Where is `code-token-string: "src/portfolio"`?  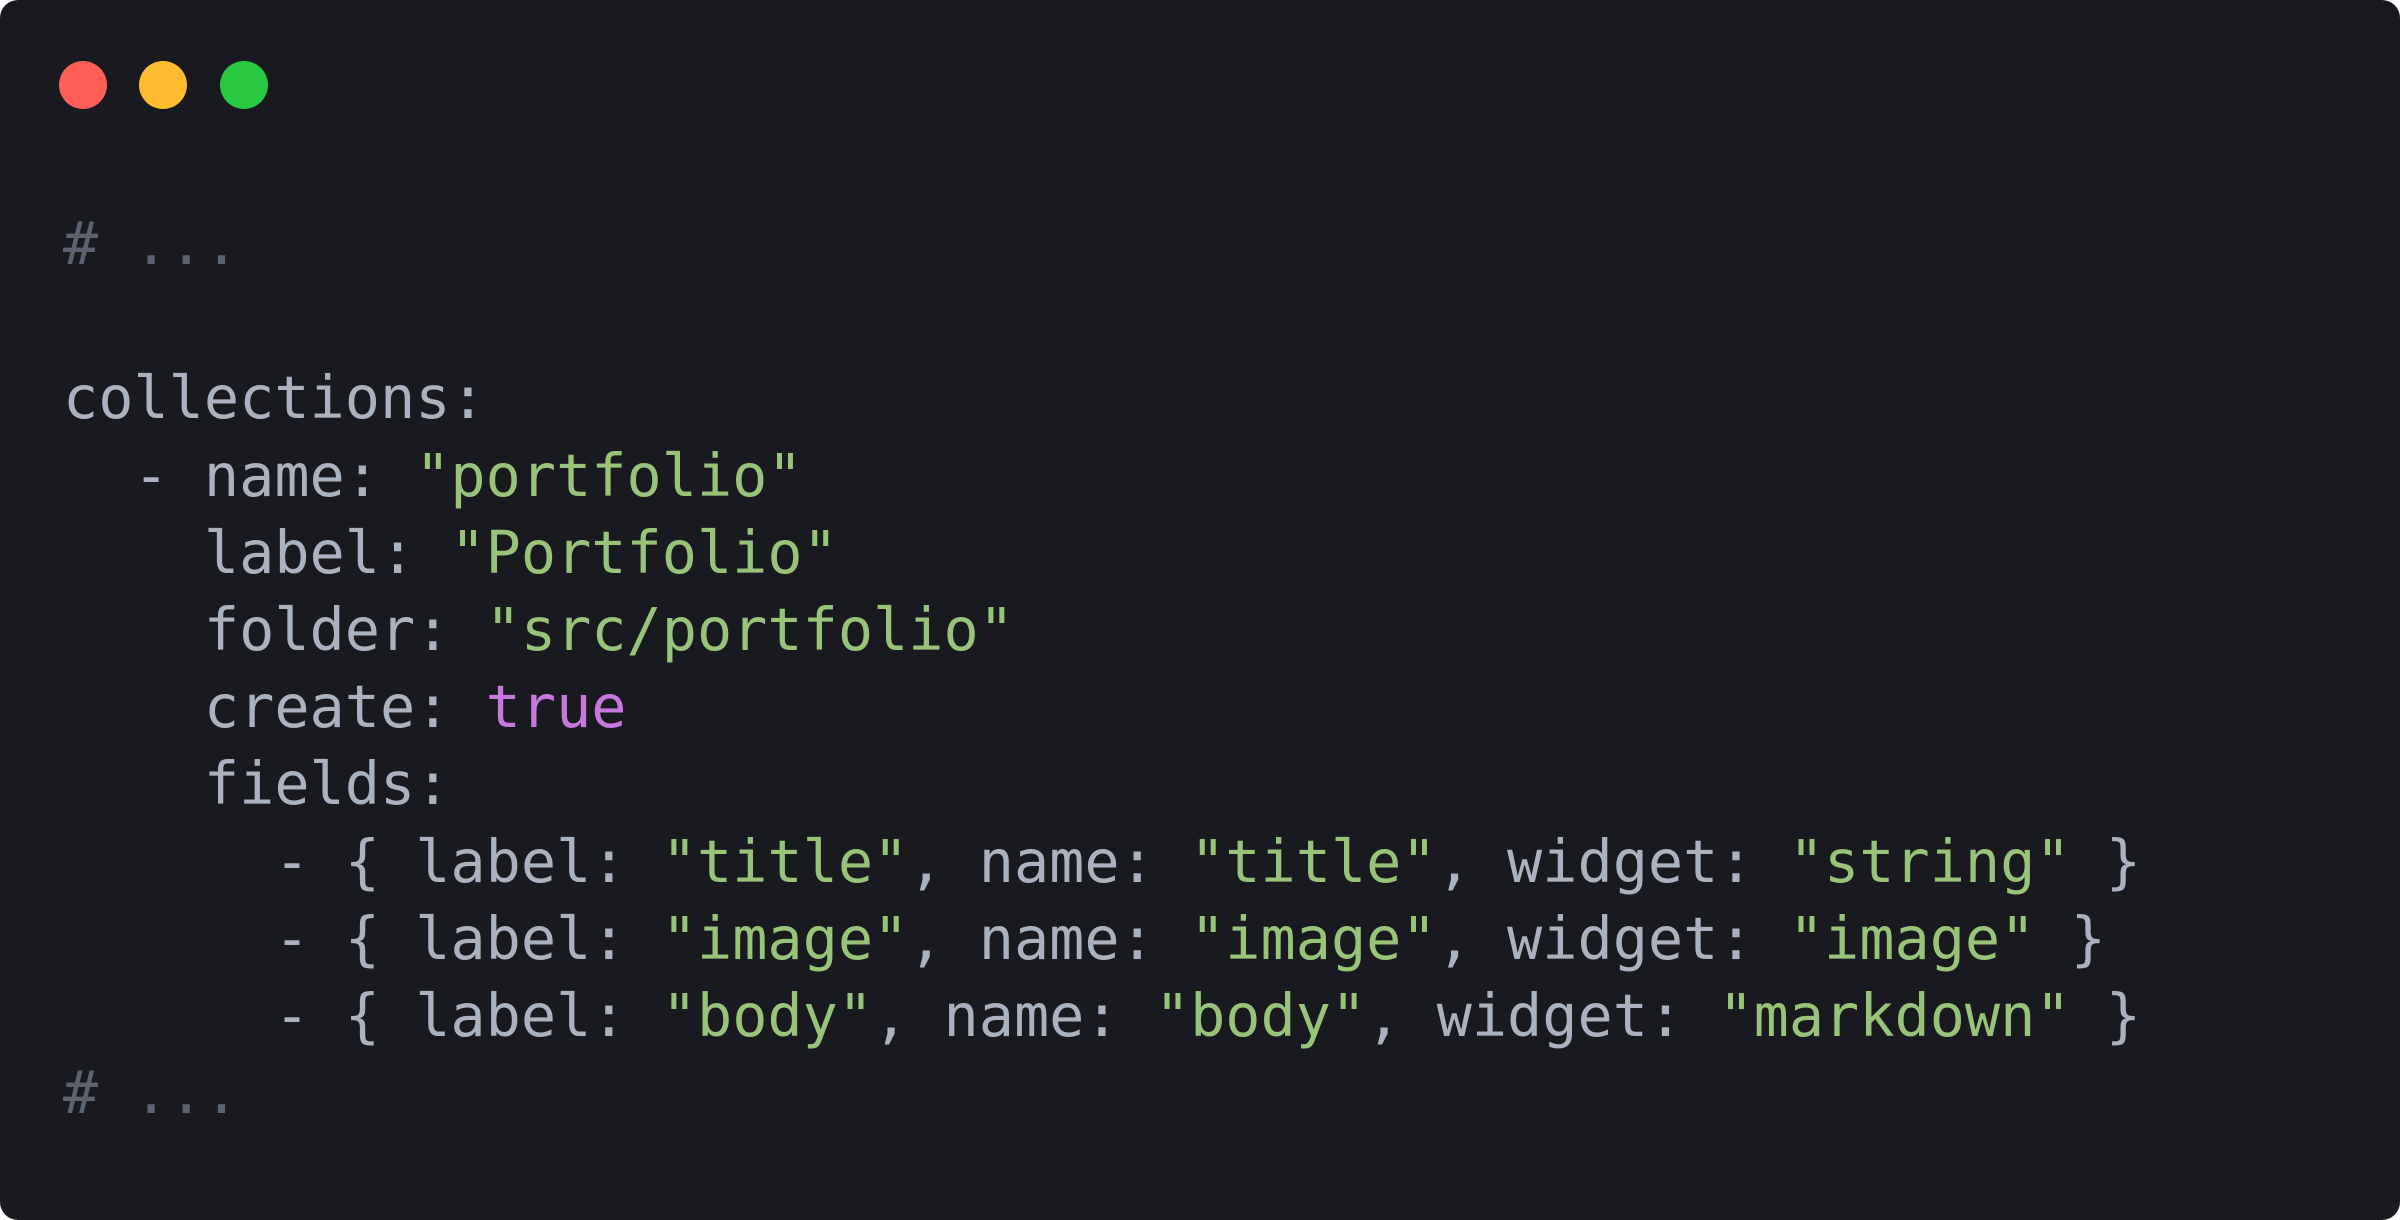 code-token-string: "src/portfolio" is located at coordinates (749, 629).